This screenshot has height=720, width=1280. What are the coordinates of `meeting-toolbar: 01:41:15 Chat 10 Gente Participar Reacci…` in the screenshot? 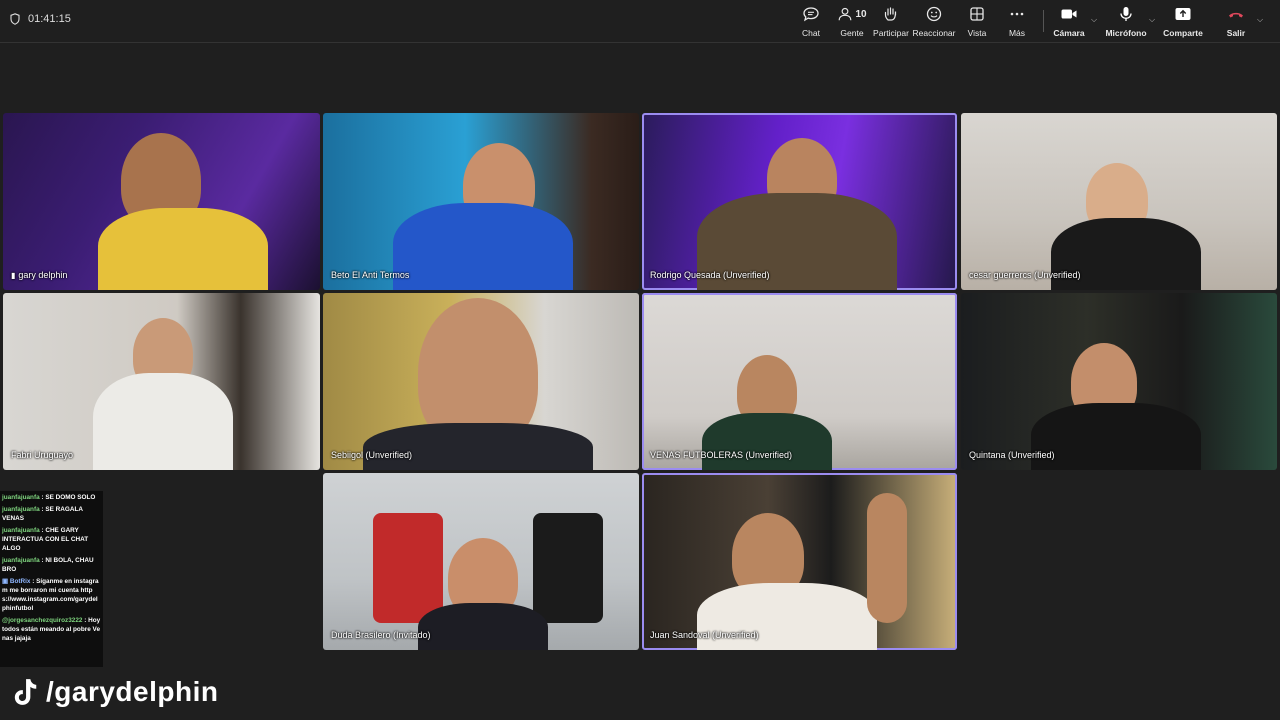 It's located at (640, 21).